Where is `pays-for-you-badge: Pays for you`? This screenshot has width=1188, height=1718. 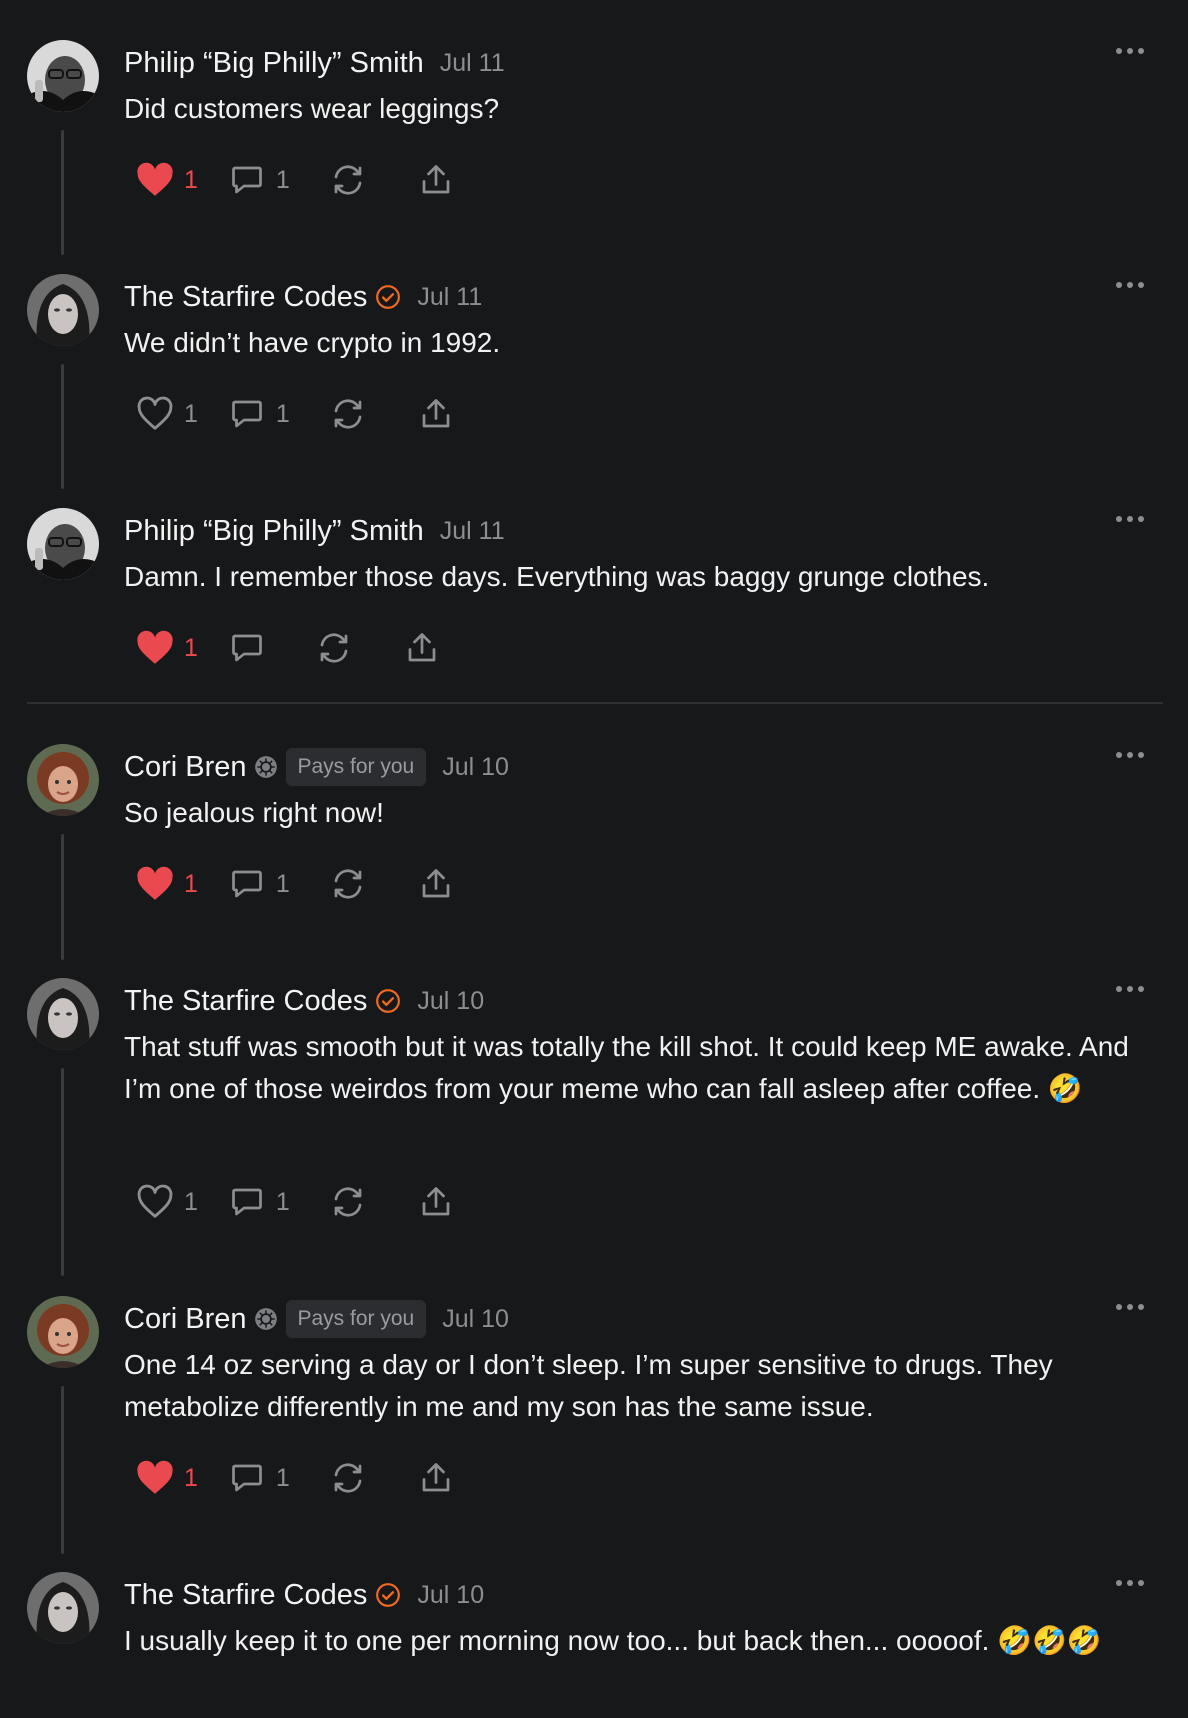 pays-for-you-badge: Pays for you is located at coordinates (356, 1319).